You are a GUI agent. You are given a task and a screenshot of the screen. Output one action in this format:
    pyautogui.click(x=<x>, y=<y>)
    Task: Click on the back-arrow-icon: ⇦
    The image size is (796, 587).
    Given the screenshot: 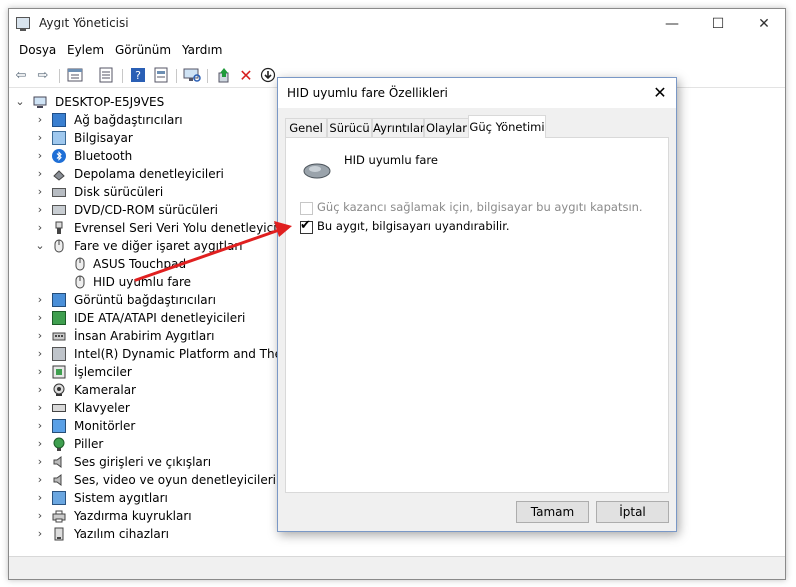 What is the action you would take?
    pyautogui.click(x=21, y=76)
    